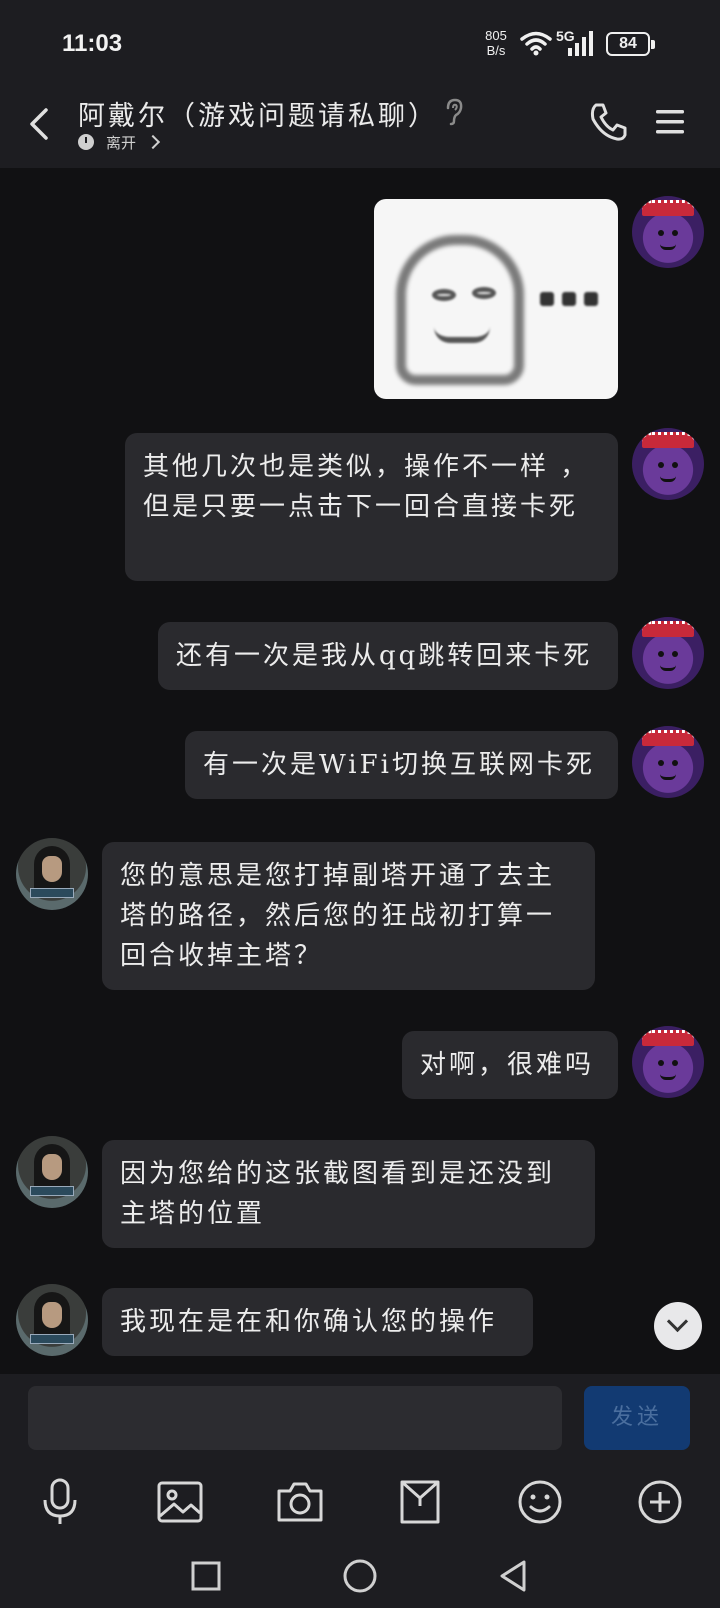 This screenshot has width=720, height=1608. I want to click on back-arrow-icon, so click(40, 124).